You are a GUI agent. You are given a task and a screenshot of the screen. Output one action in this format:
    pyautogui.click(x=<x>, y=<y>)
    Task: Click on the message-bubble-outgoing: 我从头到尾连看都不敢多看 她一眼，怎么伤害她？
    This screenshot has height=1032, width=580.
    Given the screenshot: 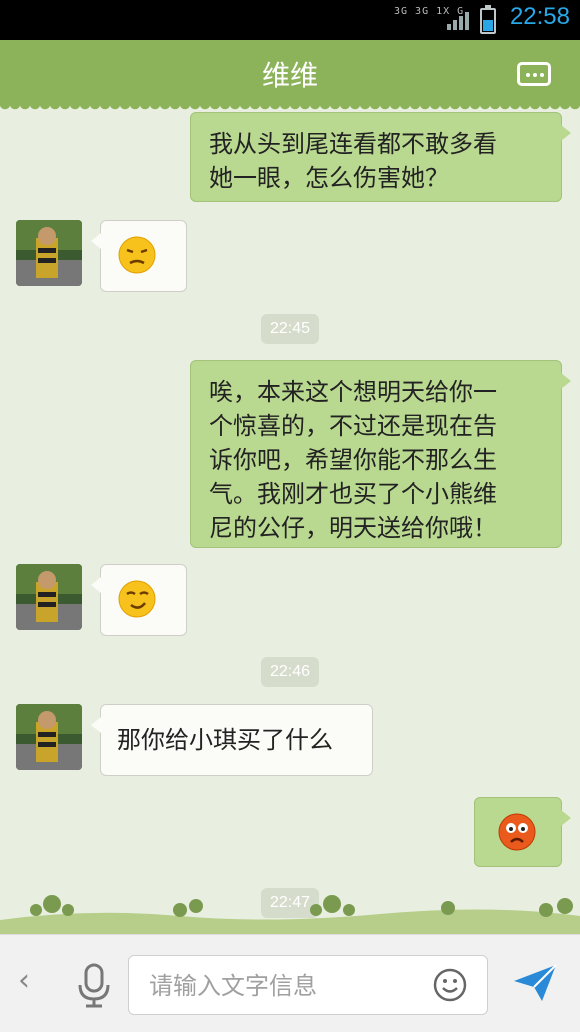 What is the action you would take?
    pyautogui.click(x=380, y=157)
    